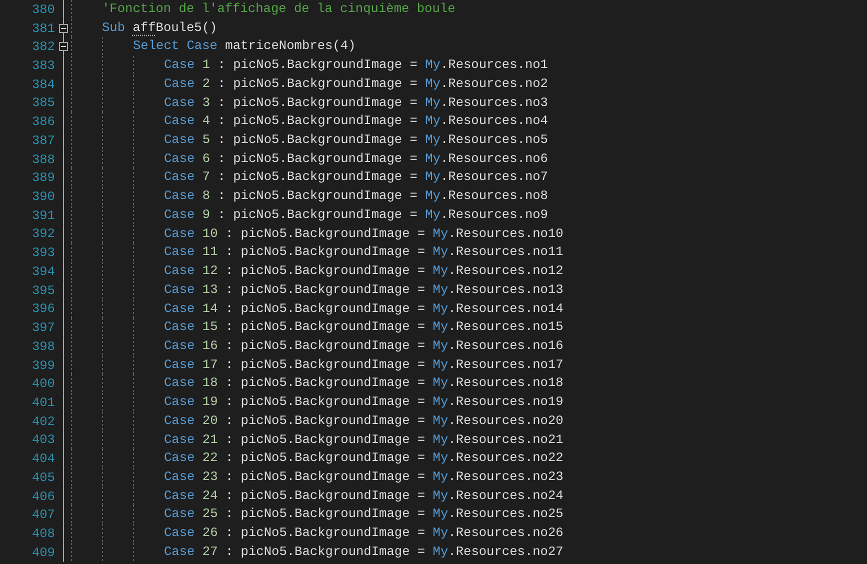 This screenshot has height=564, width=867. I want to click on line-number: 389, so click(42, 178).